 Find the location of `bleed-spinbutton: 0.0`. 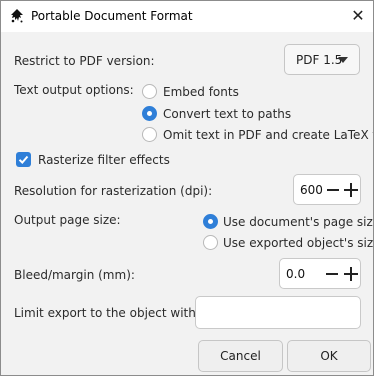

bleed-spinbutton: 0.0 is located at coordinates (320, 273).